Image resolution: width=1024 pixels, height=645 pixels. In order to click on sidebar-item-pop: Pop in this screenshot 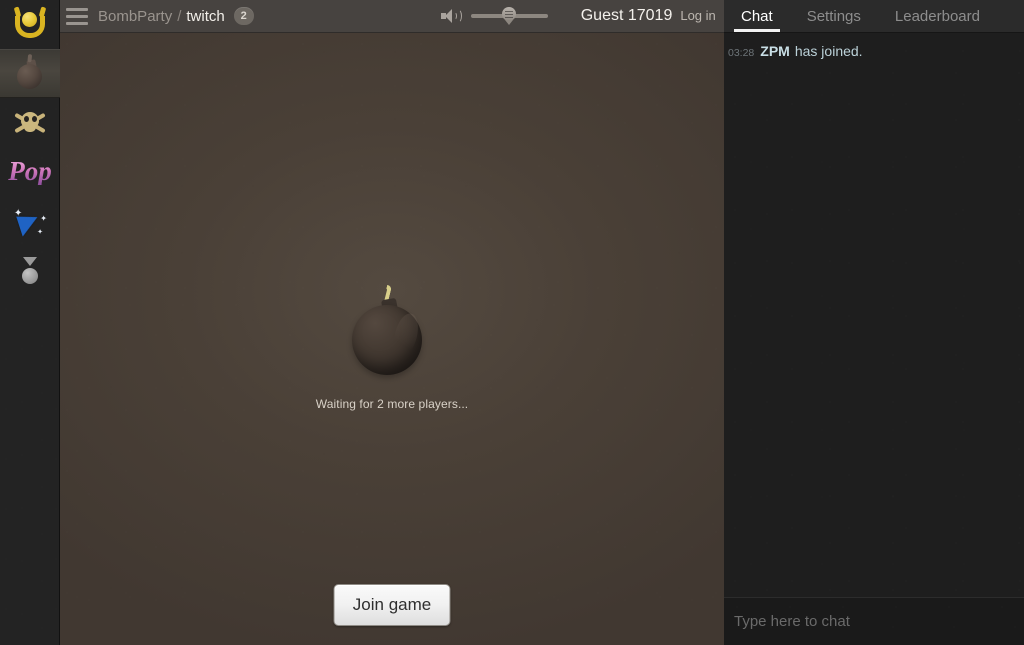, I will do `click(30, 171)`.